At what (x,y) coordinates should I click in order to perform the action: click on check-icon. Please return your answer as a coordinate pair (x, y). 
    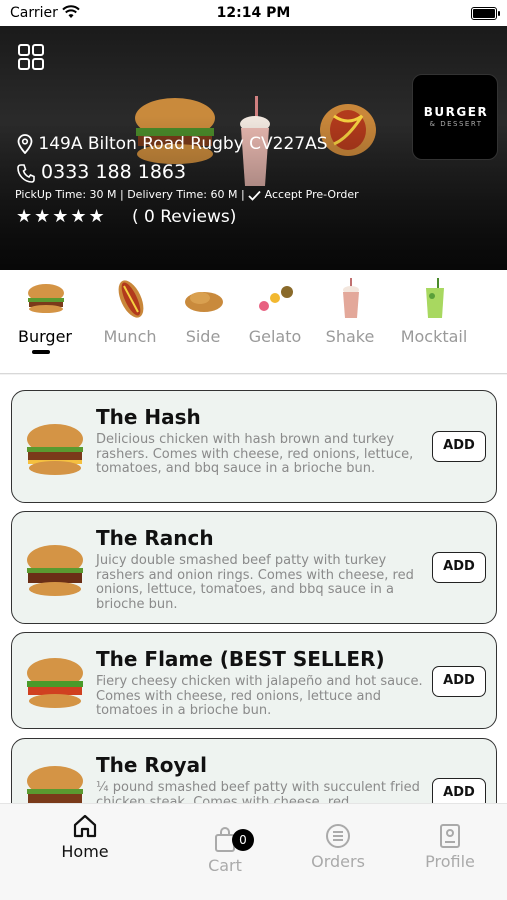
    Looking at the image, I should click on (254, 195).